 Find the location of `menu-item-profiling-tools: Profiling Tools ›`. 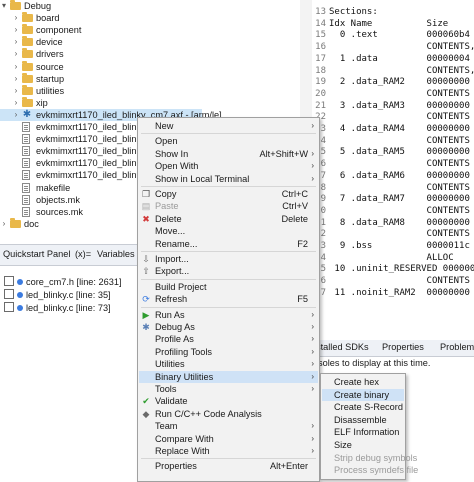

menu-item-profiling-tools: Profiling Tools › is located at coordinates (228, 352).